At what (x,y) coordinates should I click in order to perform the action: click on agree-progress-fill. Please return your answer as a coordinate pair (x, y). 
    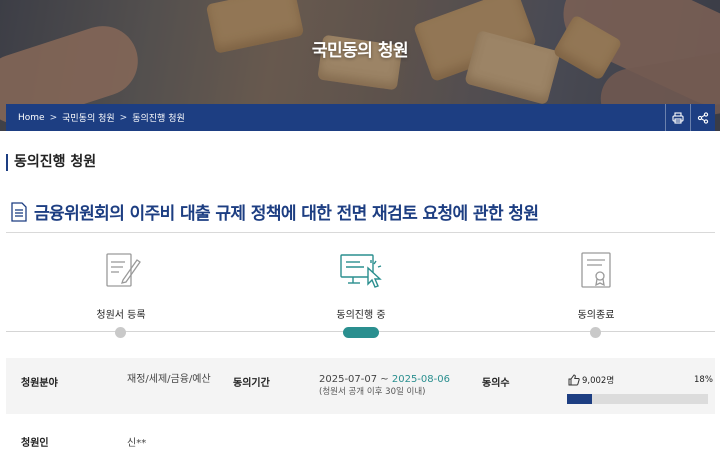
    Looking at the image, I should click on (580, 399).